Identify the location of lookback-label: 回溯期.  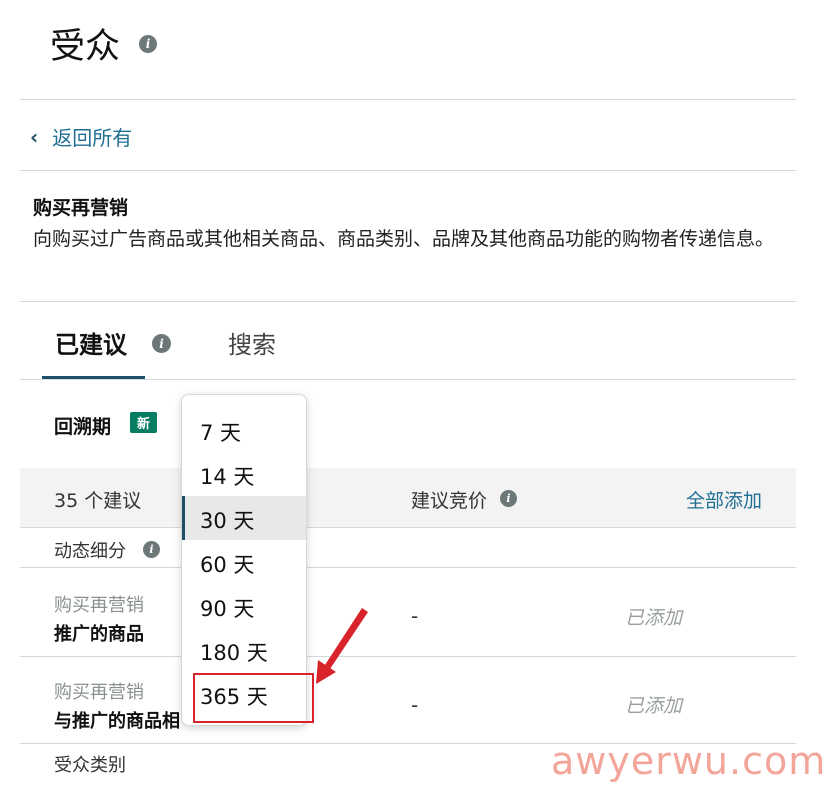
(83, 427).